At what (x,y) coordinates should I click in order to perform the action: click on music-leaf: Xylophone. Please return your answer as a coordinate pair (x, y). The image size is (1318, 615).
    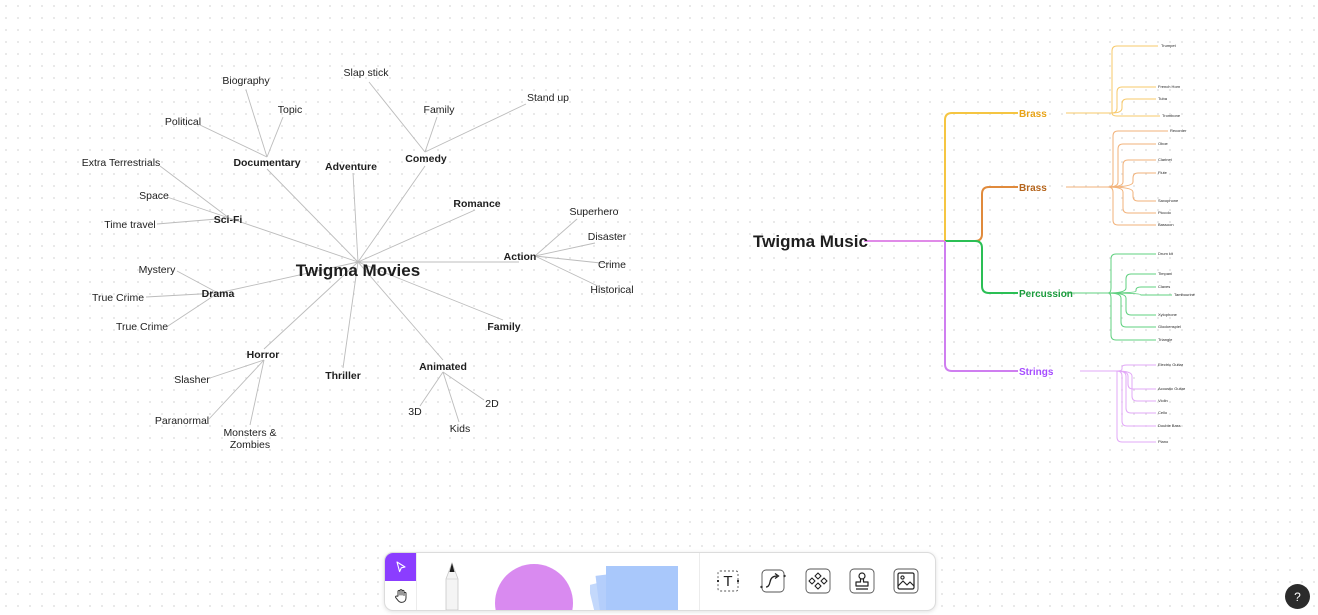
    Looking at the image, I should click on (1168, 314).